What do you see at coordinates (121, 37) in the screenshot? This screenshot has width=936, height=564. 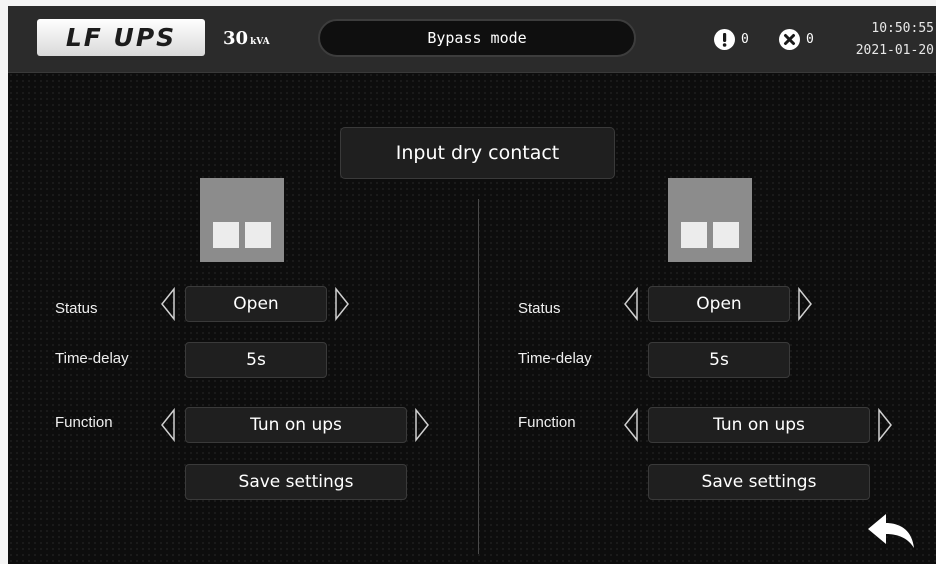 I see `logo: LF UPS` at bounding box center [121, 37].